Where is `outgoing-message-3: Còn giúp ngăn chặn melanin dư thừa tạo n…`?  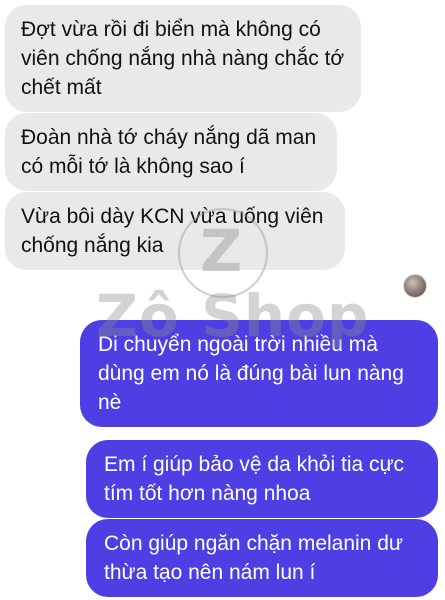 outgoing-message-3: Còn giúp ngăn chặn melanin dư thừa tạo n… is located at coordinates (262, 558).